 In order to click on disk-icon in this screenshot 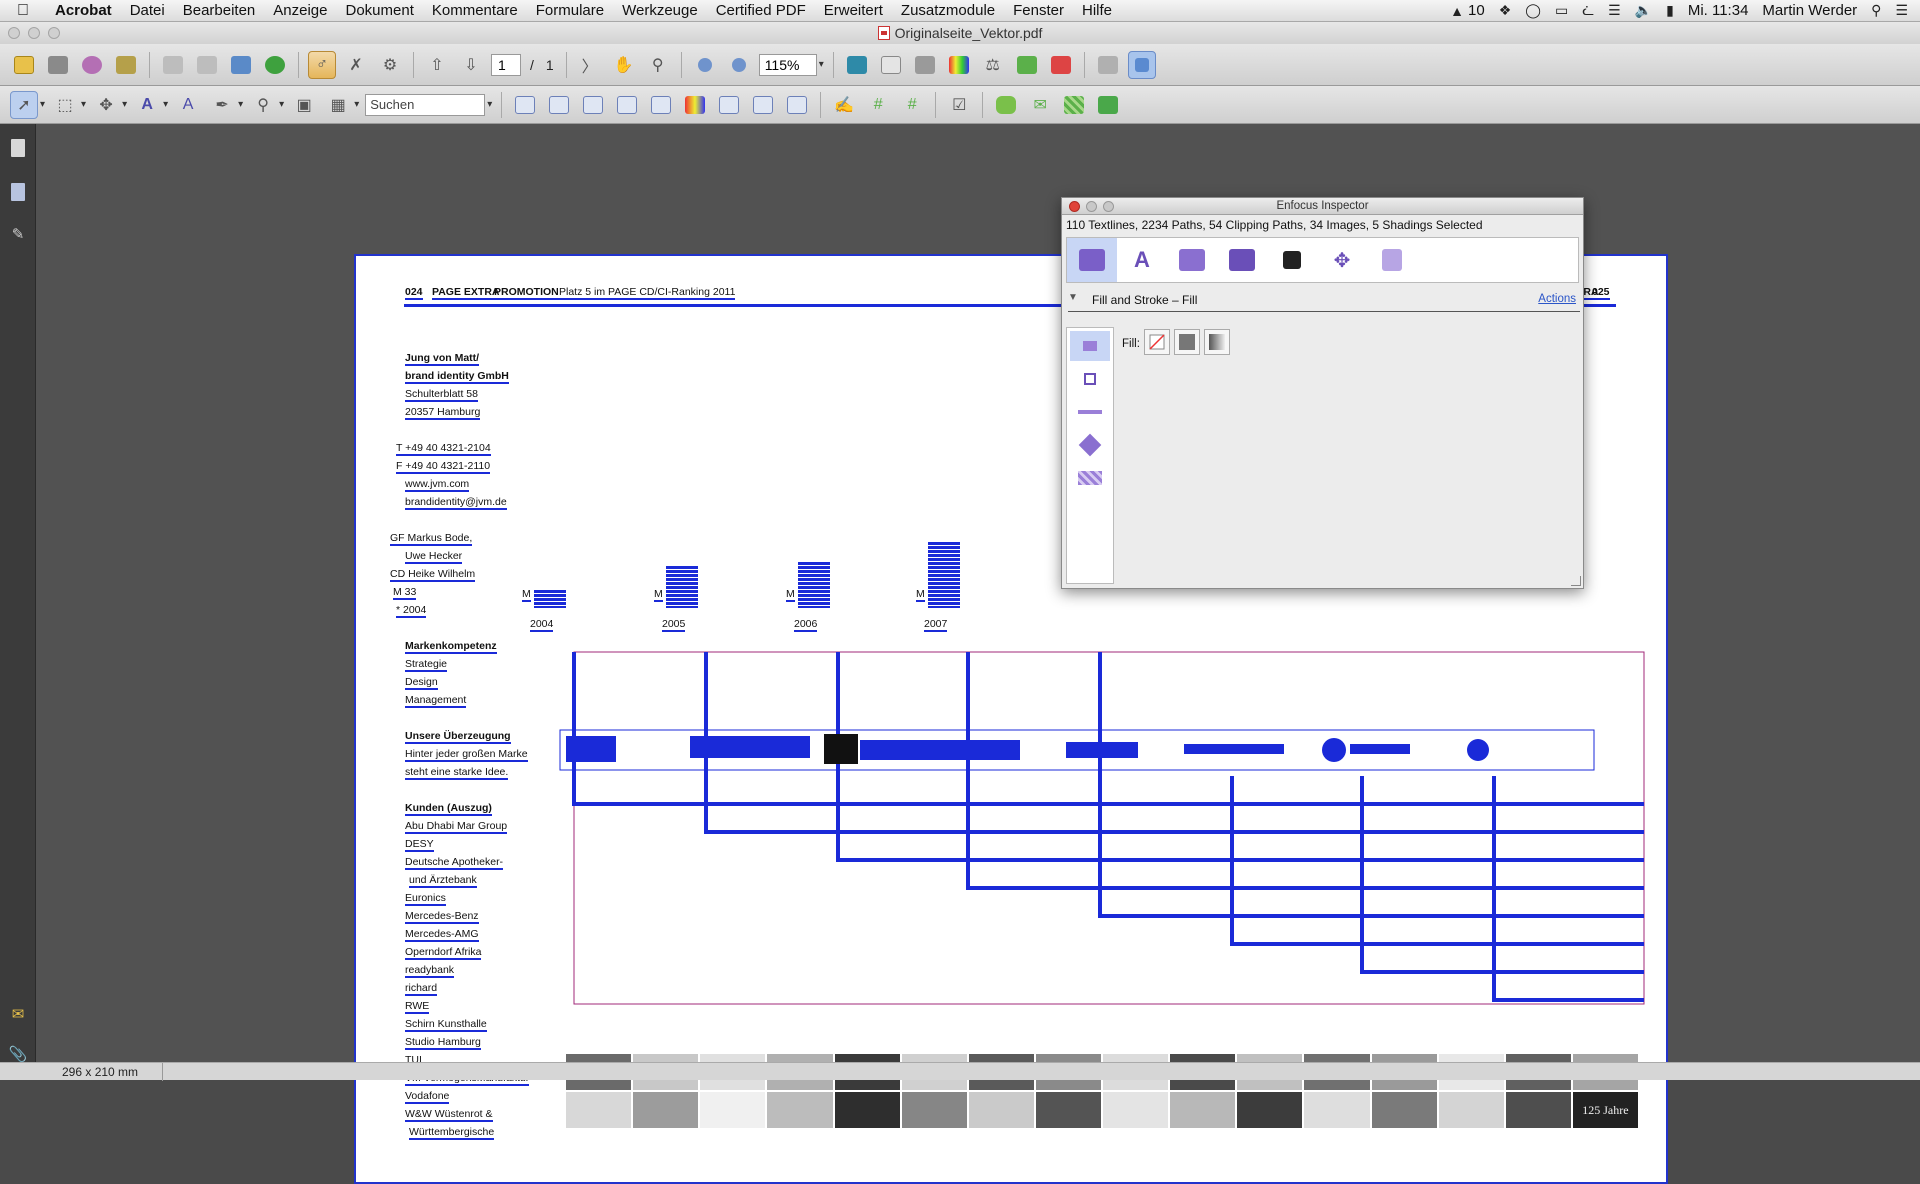, I will do `click(173, 65)`.